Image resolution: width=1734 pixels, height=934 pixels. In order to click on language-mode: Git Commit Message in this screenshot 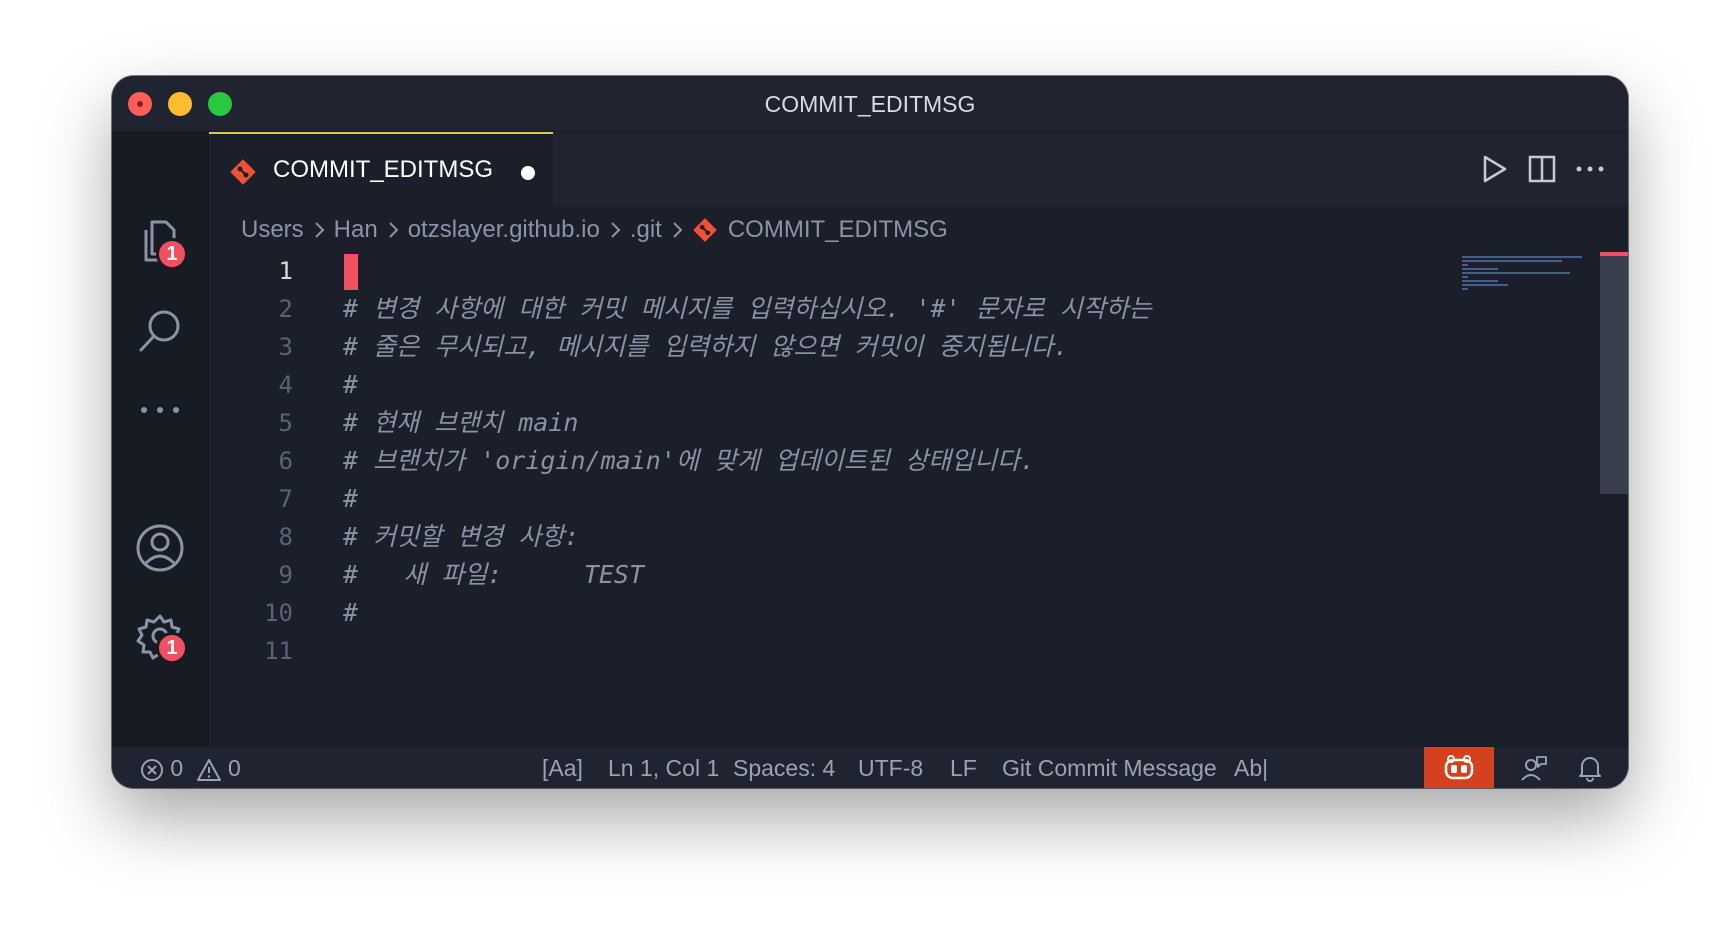, I will do `click(1109, 767)`.